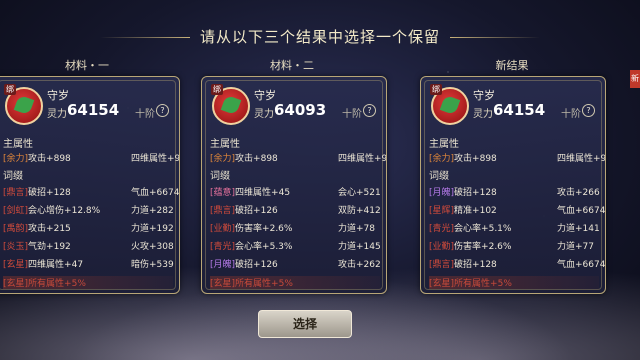 The image size is (640, 360). I want to click on affix-tag: 月魄, so click(441, 193).